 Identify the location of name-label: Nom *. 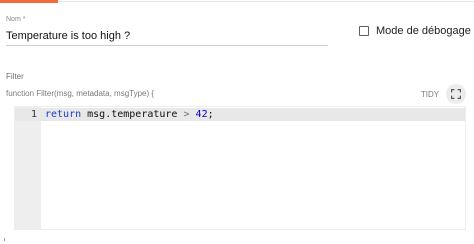
(16, 19).